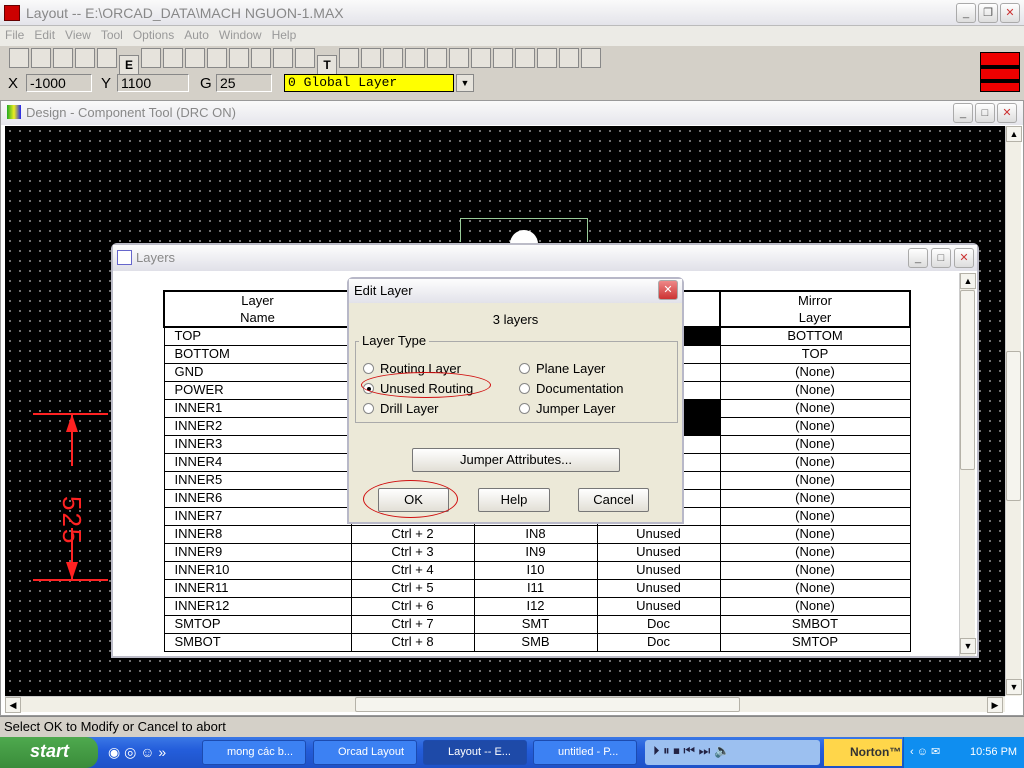 The height and width of the screenshot is (768, 1024). I want to click on table-row: INNER9 Ctrl + 3 IN9 Unused (None), so click(537, 552).